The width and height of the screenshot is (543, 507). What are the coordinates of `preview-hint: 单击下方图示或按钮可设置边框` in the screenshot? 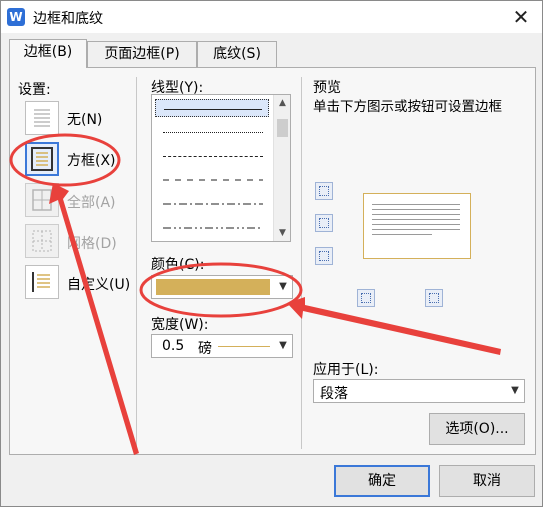 It's located at (407, 107).